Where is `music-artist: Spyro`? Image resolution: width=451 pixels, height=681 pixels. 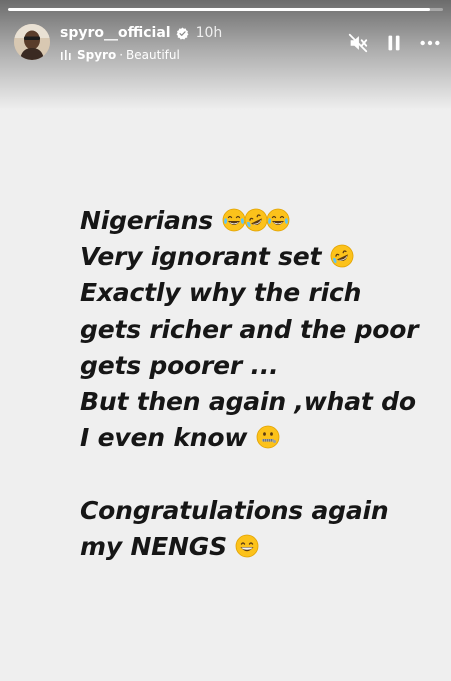
music-artist: Spyro is located at coordinates (97, 55).